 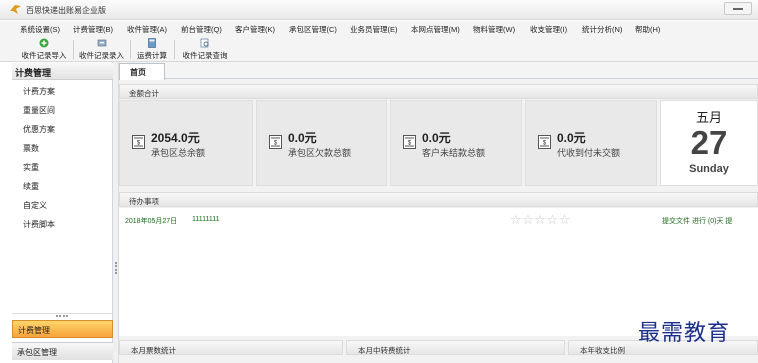 What do you see at coordinates (40, 29) in the screenshot?
I see `menu-system-settings: 系统设置(S)` at bounding box center [40, 29].